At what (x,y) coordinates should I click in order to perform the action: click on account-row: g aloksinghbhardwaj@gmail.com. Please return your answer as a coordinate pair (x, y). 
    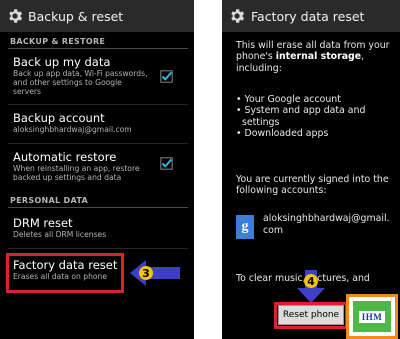
    Looking at the image, I should click on (314, 226).